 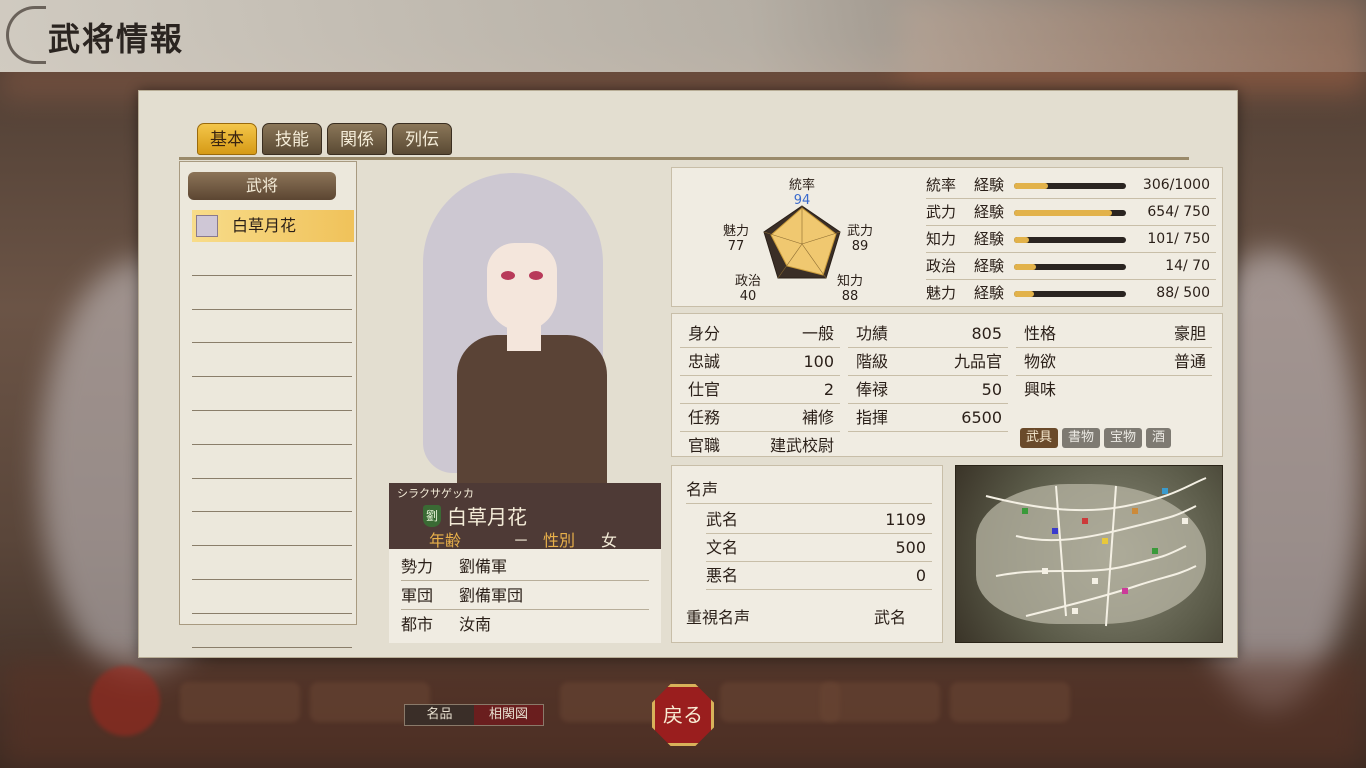 What do you see at coordinates (268, 404) in the screenshot?
I see `officer-list: 武将 白草月花` at bounding box center [268, 404].